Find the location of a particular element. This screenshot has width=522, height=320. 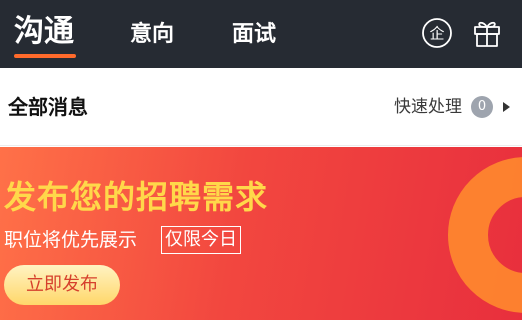

chevron-right-icon is located at coordinates (506, 107).